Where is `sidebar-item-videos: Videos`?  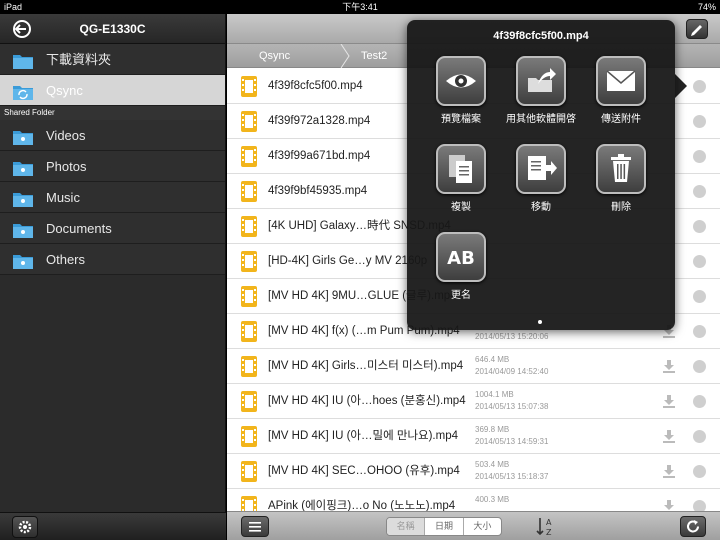 sidebar-item-videos: Videos is located at coordinates (112, 135).